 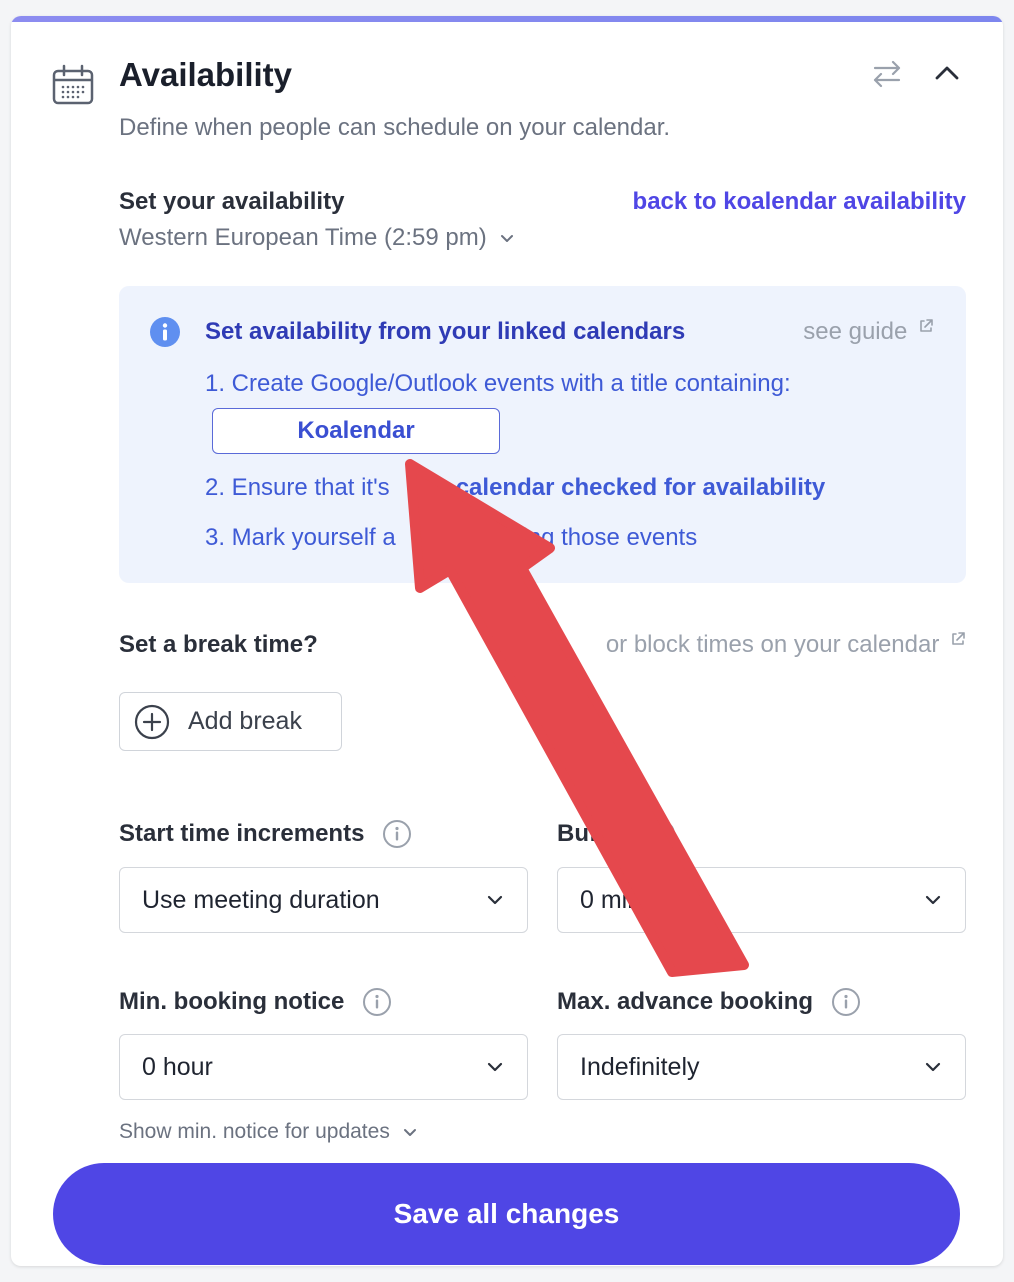 I want to click on add-break-label: Add break, so click(x=245, y=721).